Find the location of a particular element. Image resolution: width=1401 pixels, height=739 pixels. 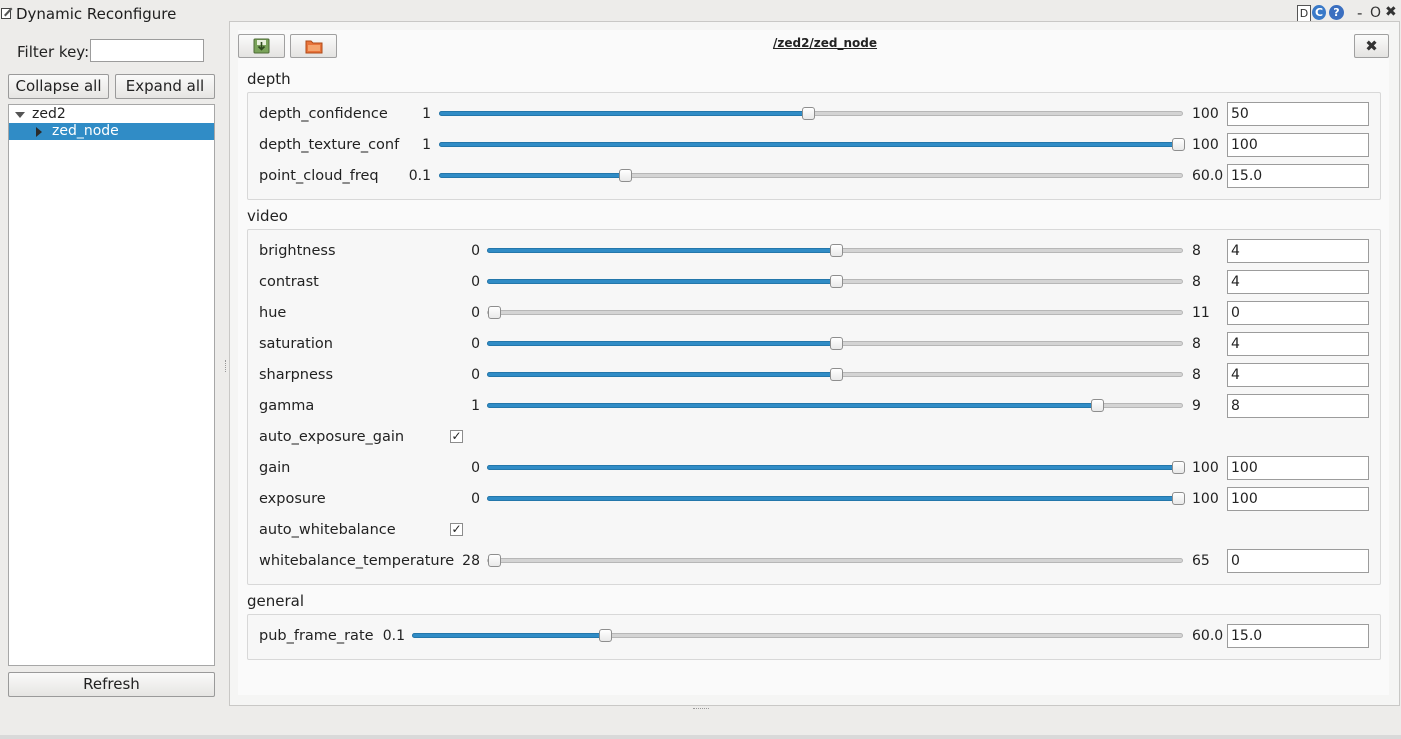

param-min-value: 0.1 is located at coordinates (393, 636).